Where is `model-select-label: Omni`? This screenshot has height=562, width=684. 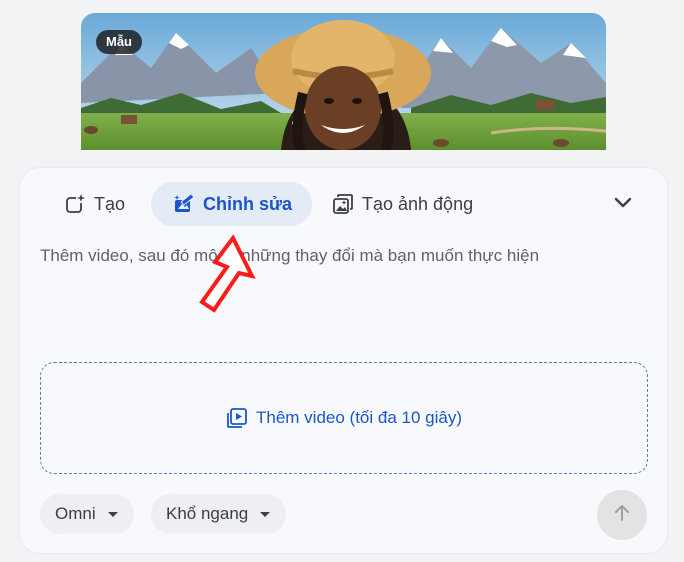 model-select-label: Omni is located at coordinates (75, 513).